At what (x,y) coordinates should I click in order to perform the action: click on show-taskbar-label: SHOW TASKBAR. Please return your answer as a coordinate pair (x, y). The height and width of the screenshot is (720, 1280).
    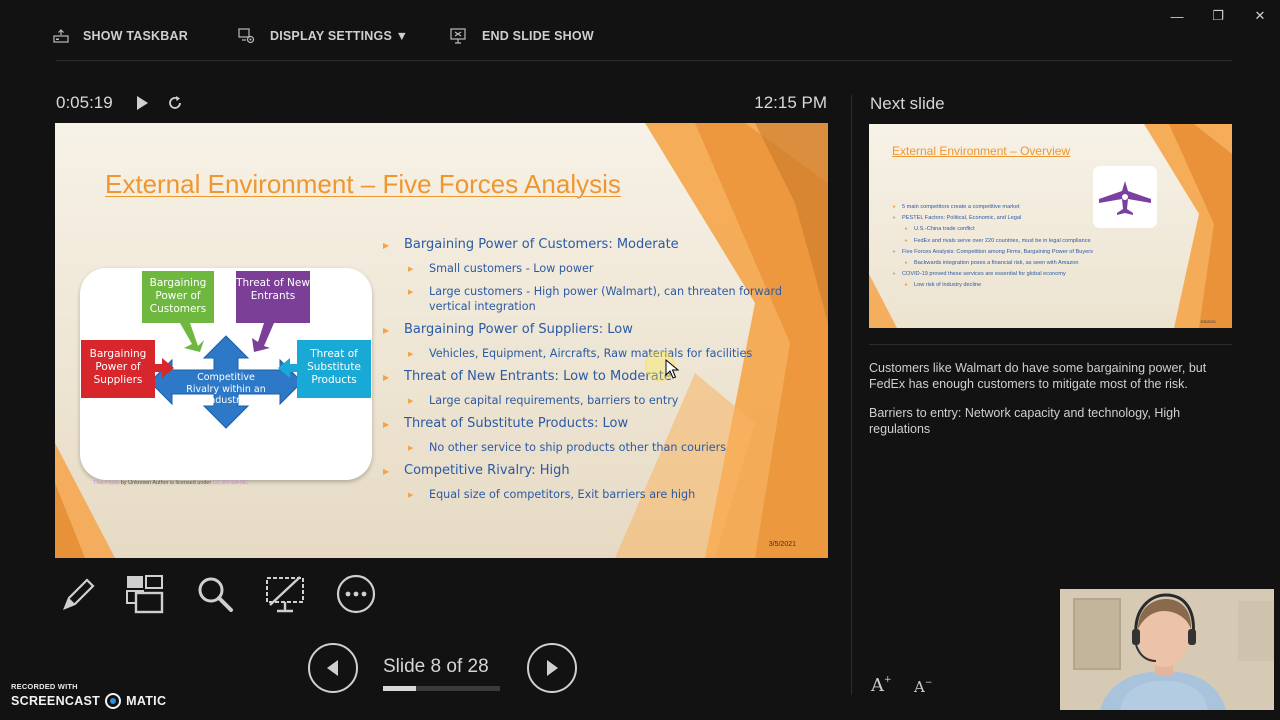
    Looking at the image, I should click on (135, 36).